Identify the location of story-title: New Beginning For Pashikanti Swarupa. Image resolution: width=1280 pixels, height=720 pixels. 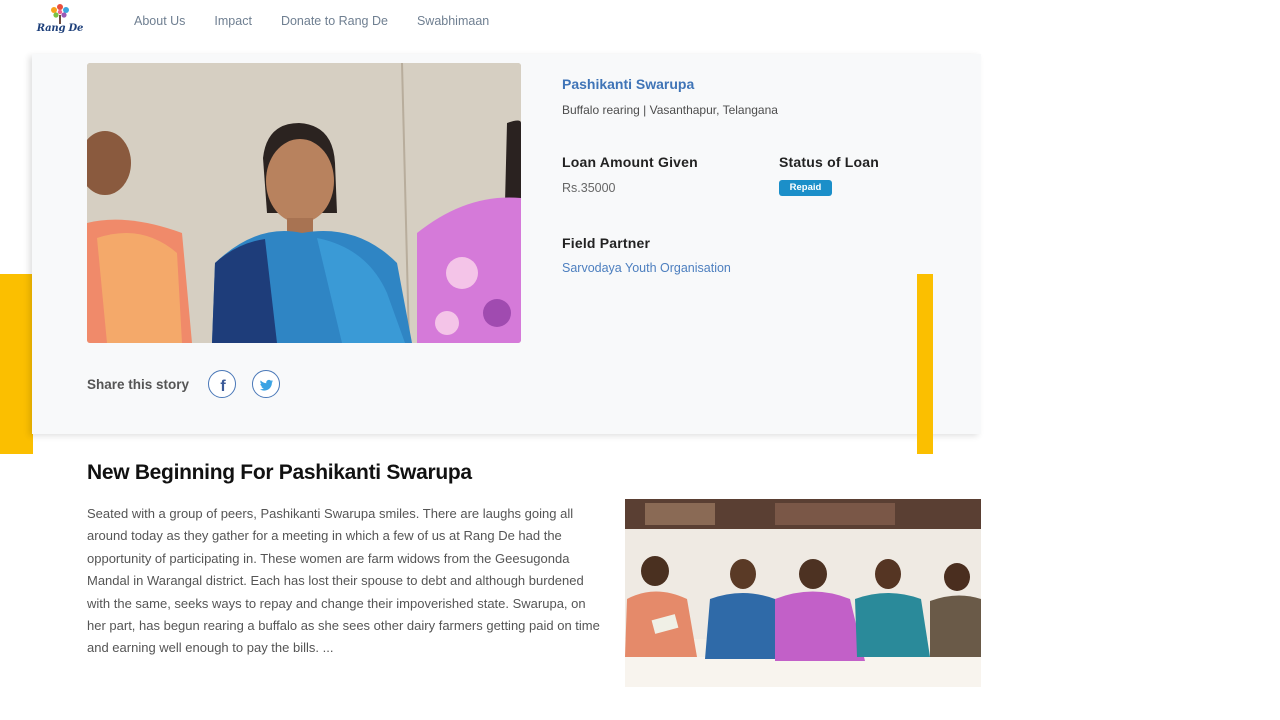
(279, 472).